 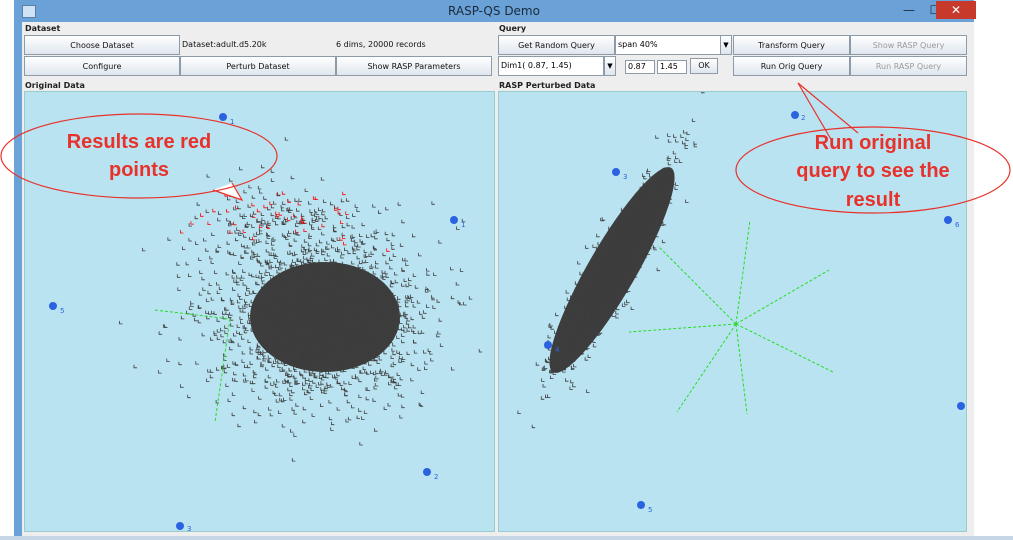 What do you see at coordinates (506, 538) in the screenshot?
I see `taskbar-strip` at bounding box center [506, 538].